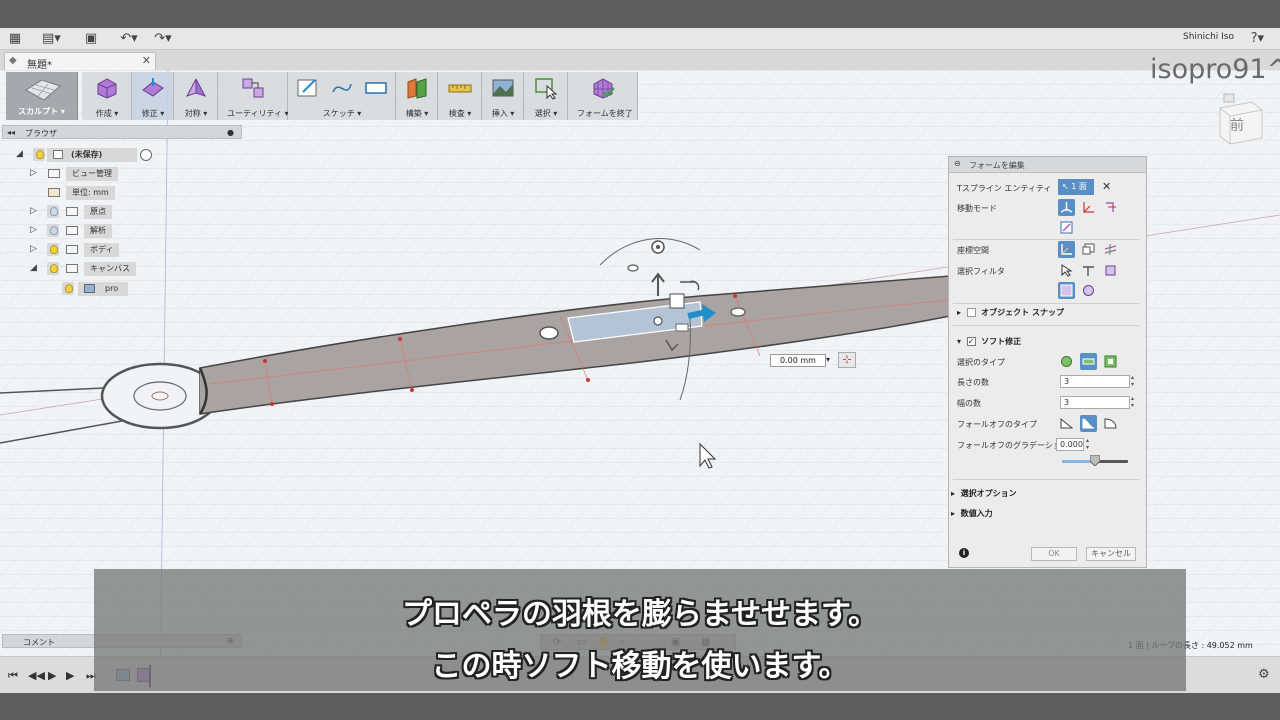  What do you see at coordinates (11, 132) in the screenshot?
I see `collapse-icon: ◂◂` at bounding box center [11, 132].